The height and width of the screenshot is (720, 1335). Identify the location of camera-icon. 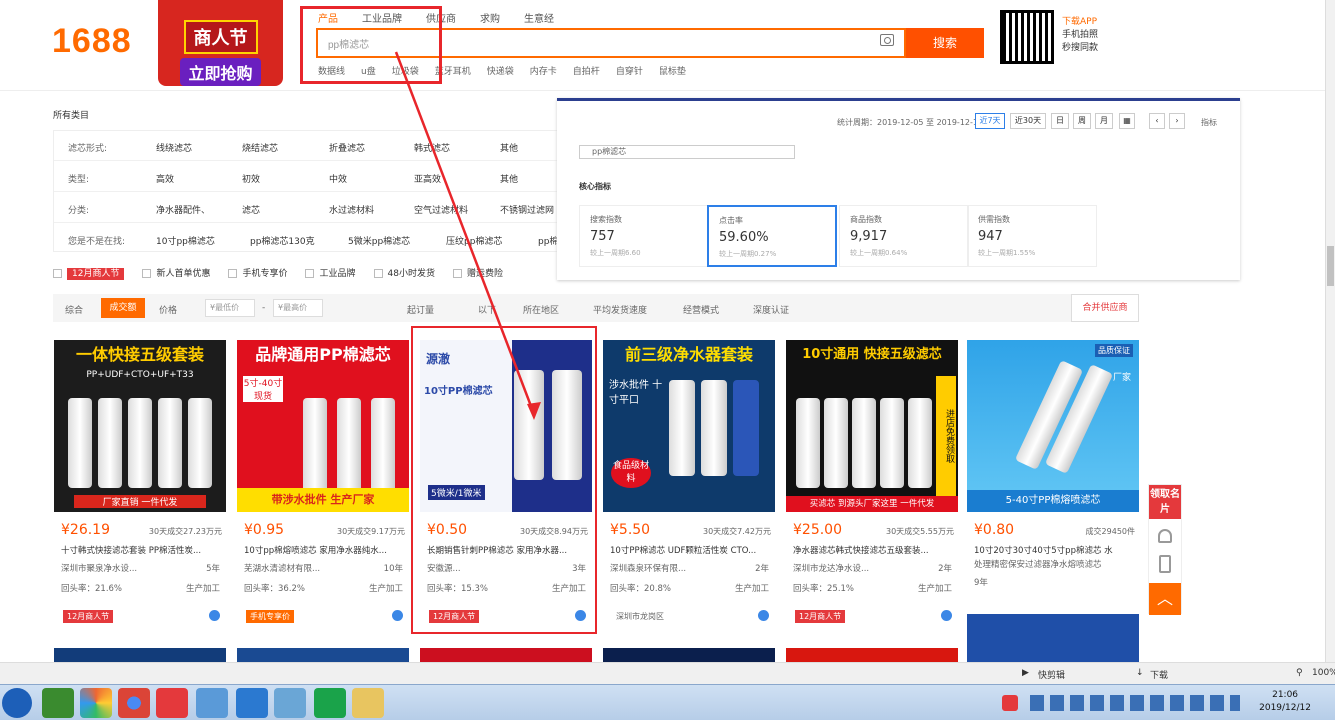
(887, 40).